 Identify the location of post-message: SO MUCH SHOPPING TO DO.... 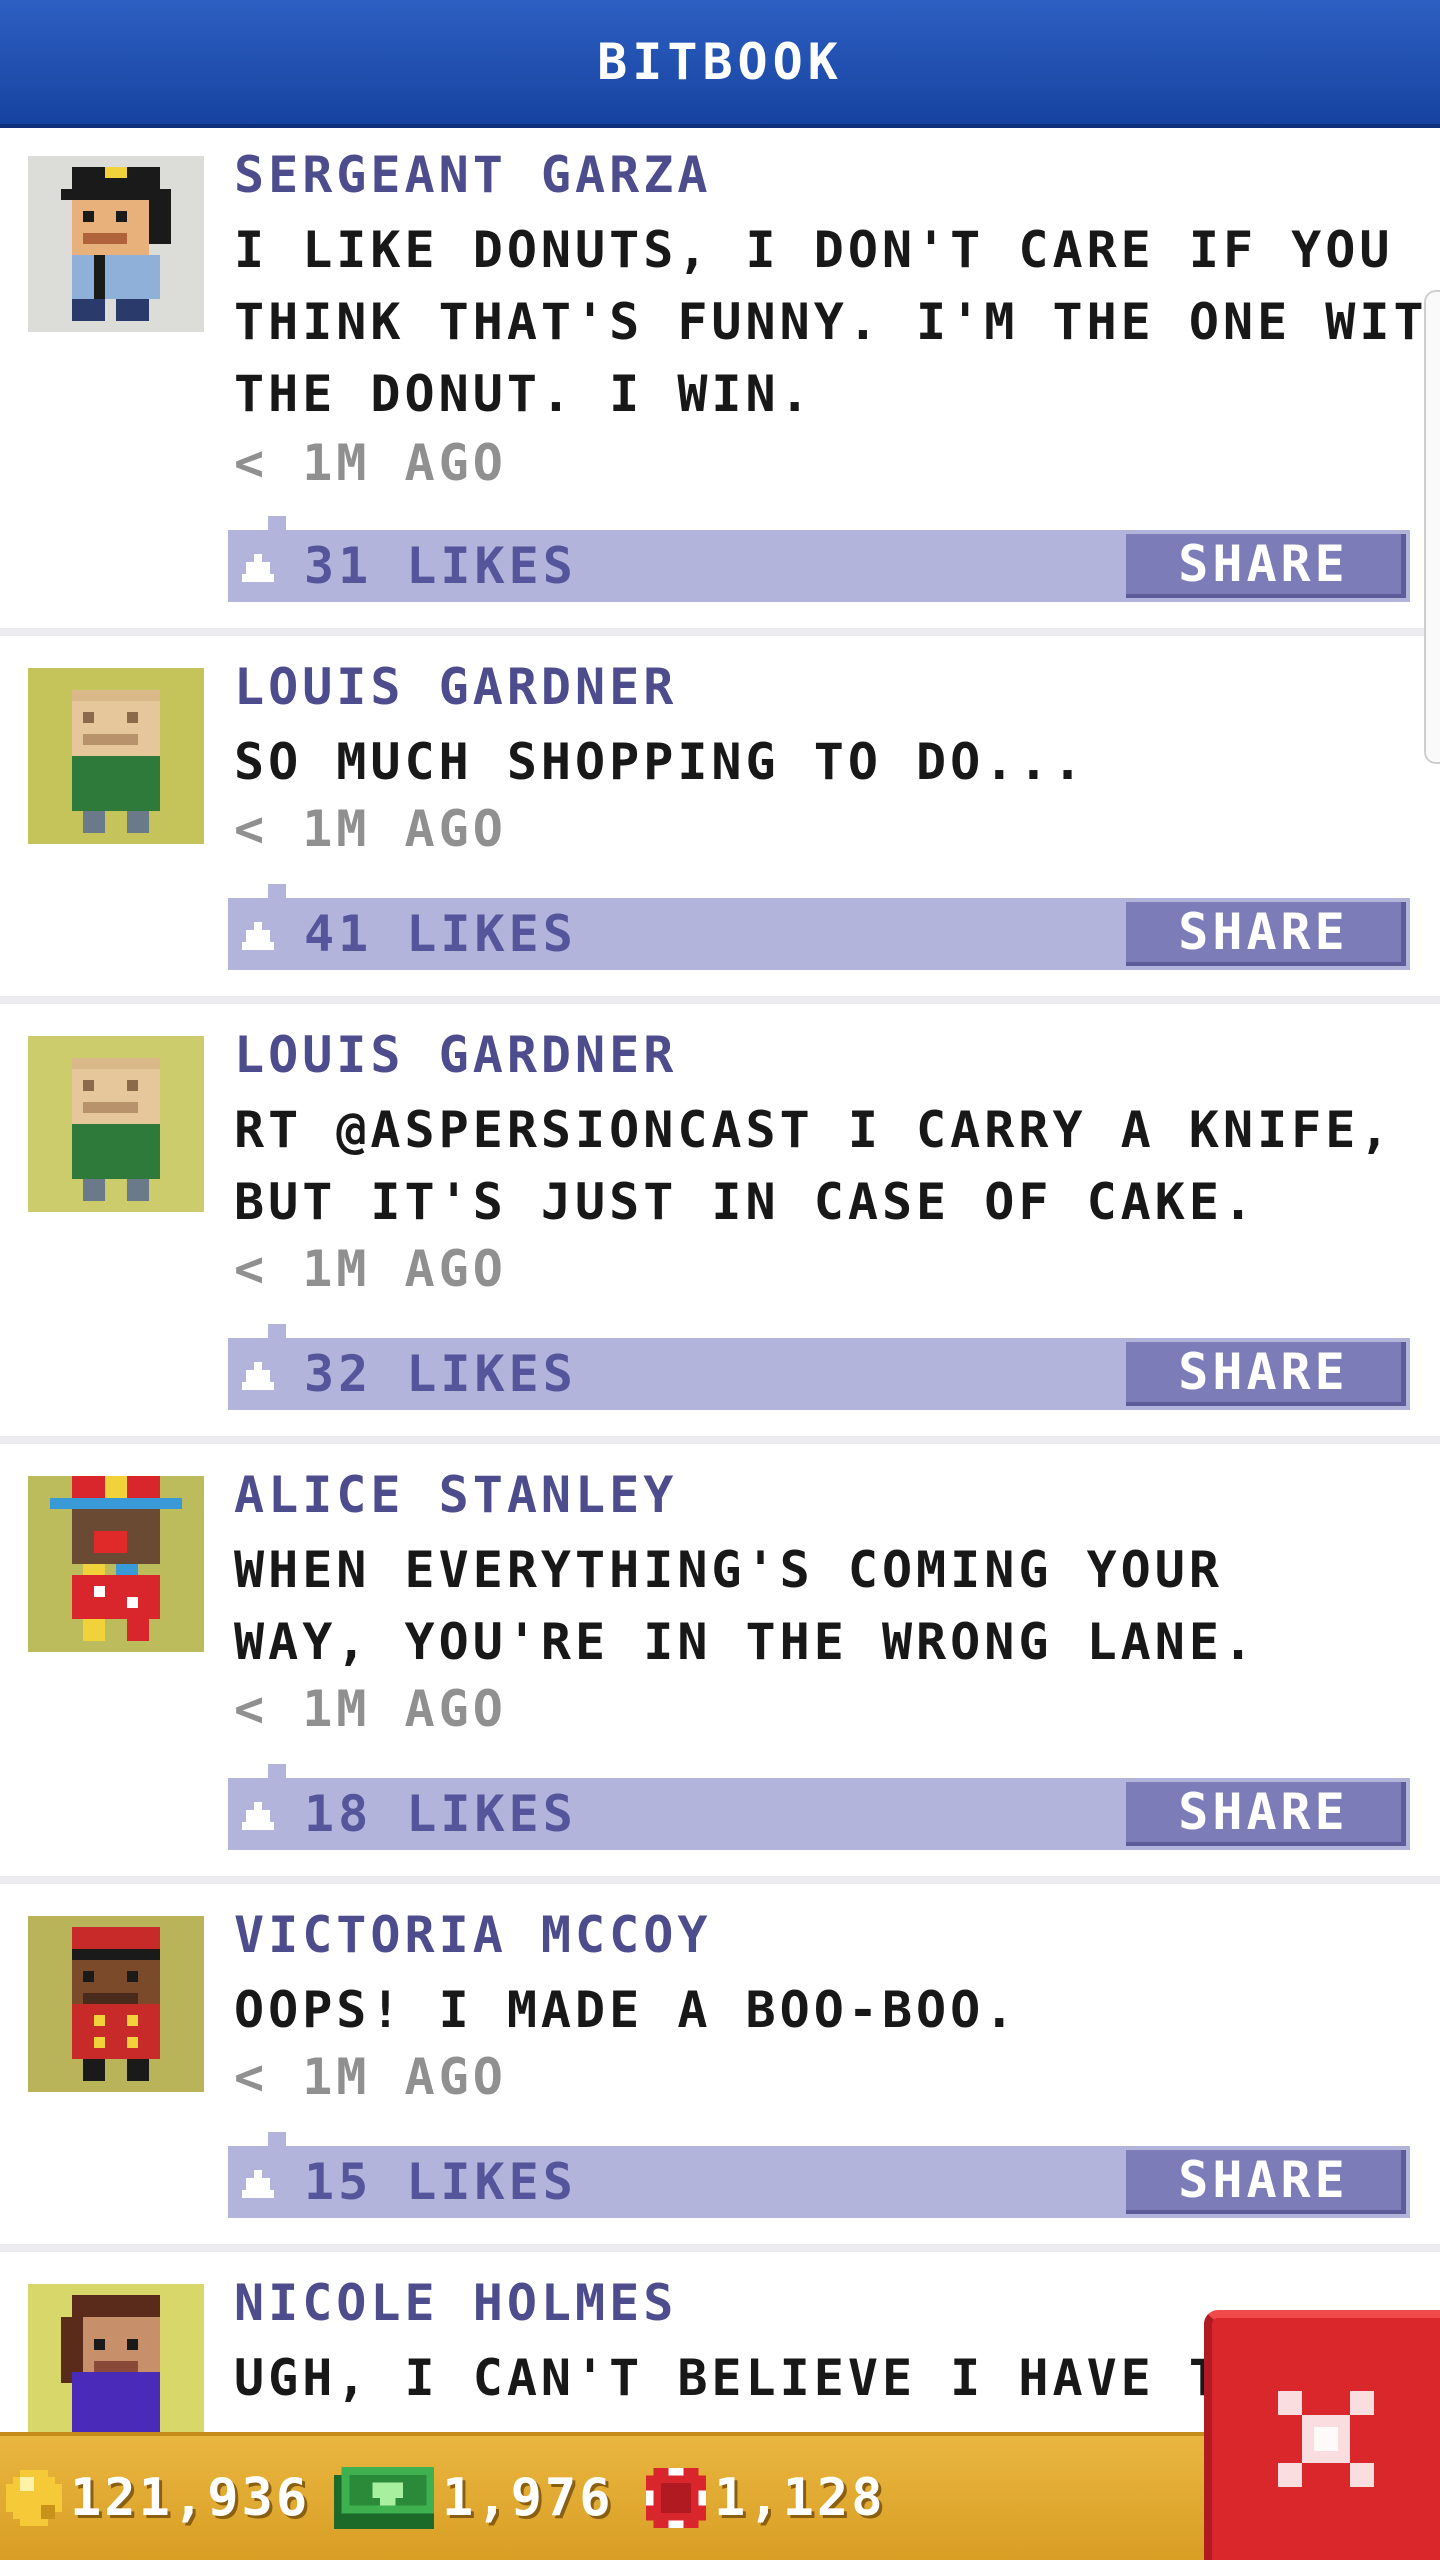
(660, 762).